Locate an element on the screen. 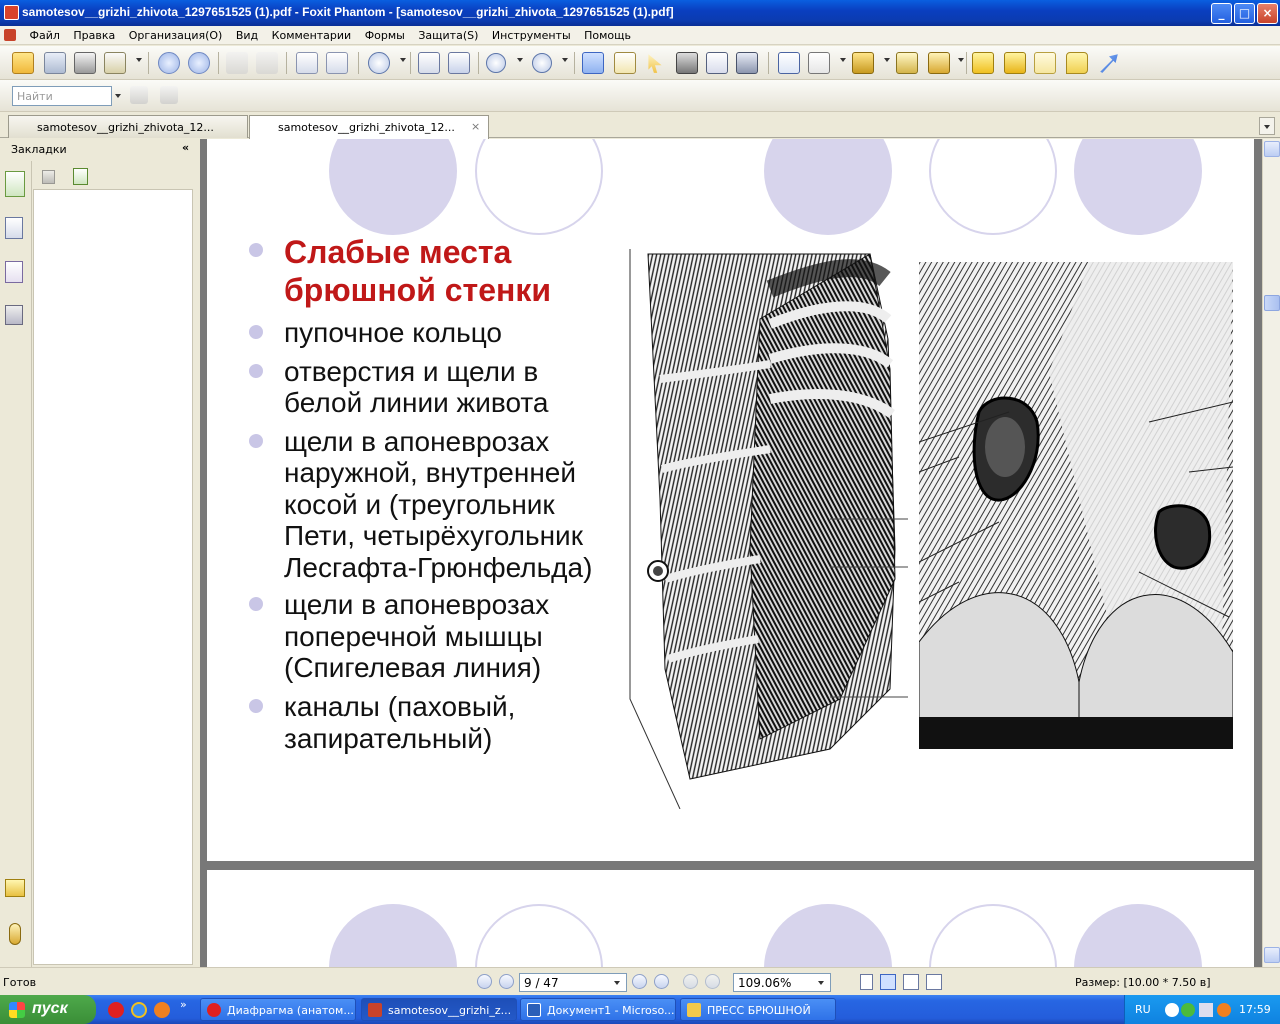 This screenshot has height=1024, width=1280. delete-bookmark-icon is located at coordinates (48, 177).